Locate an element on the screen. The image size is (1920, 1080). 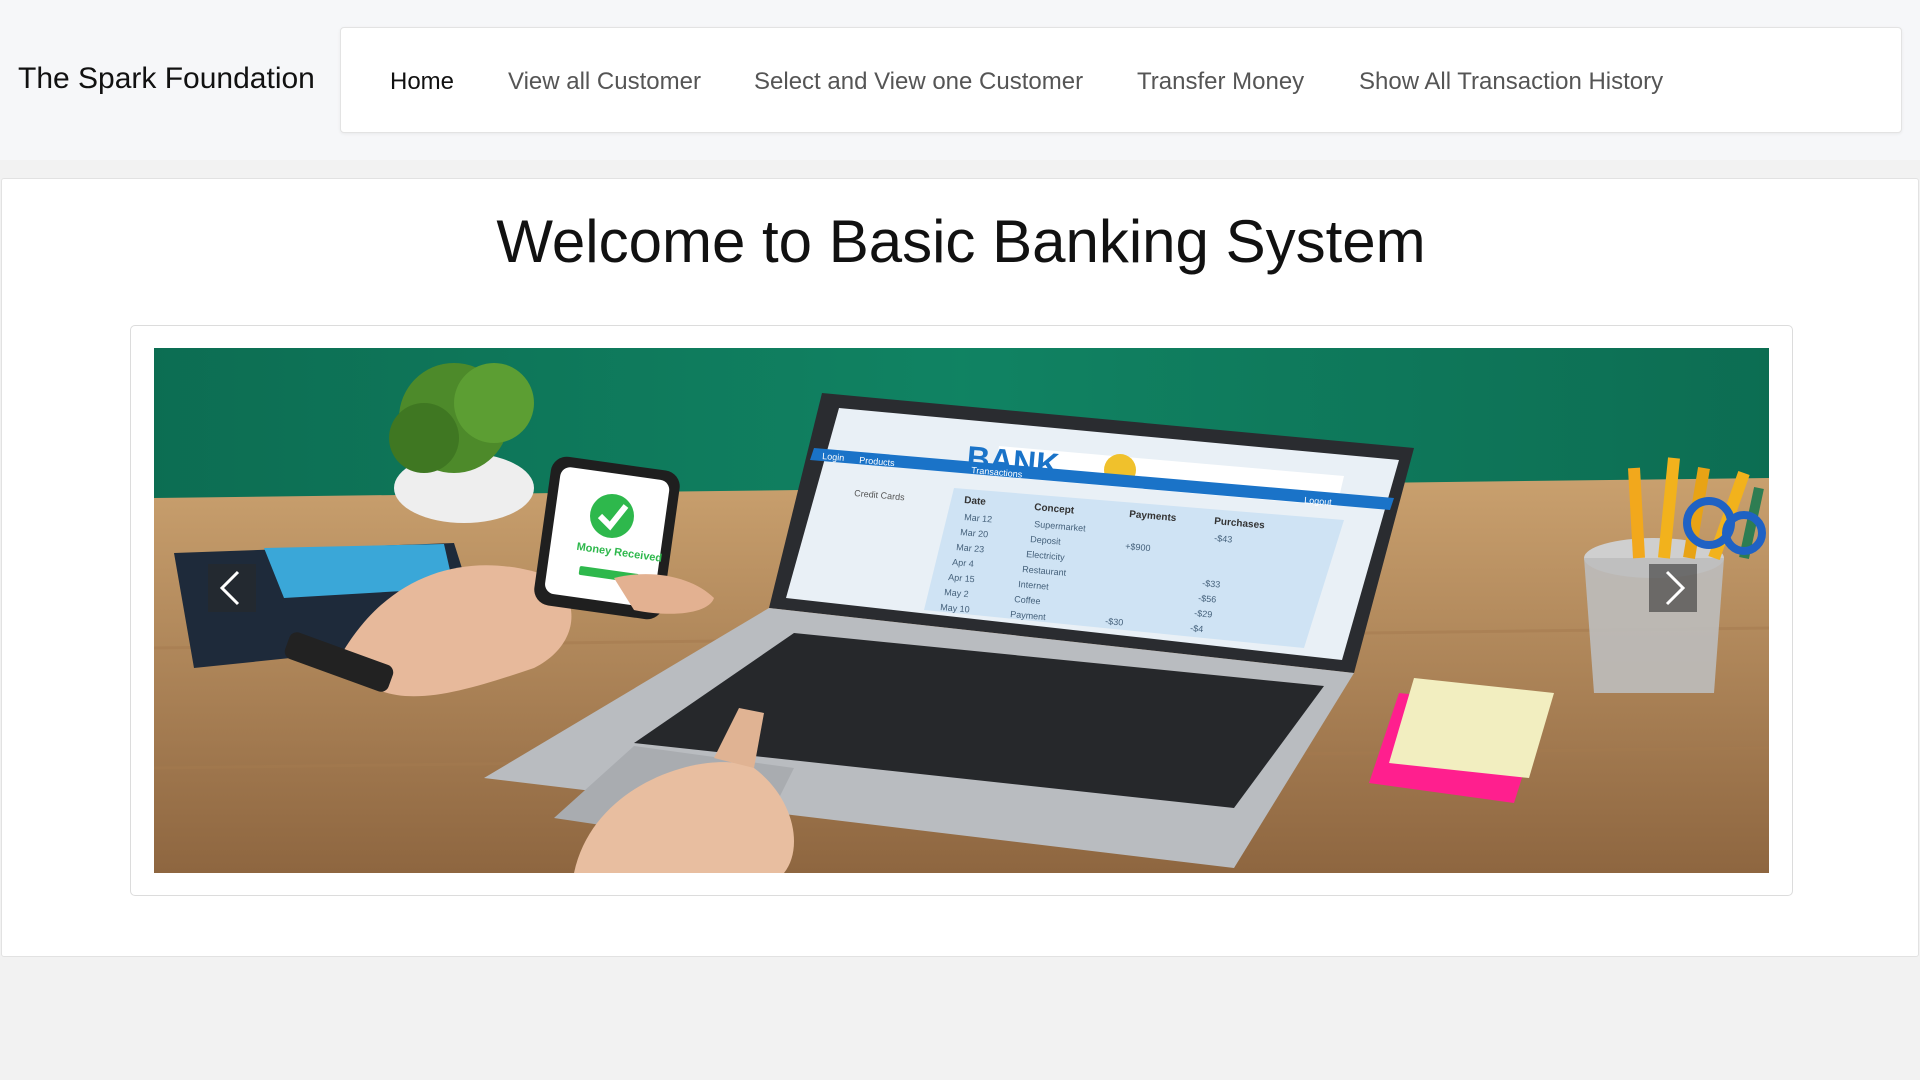
carousel-prev-button is located at coordinates (232, 588).